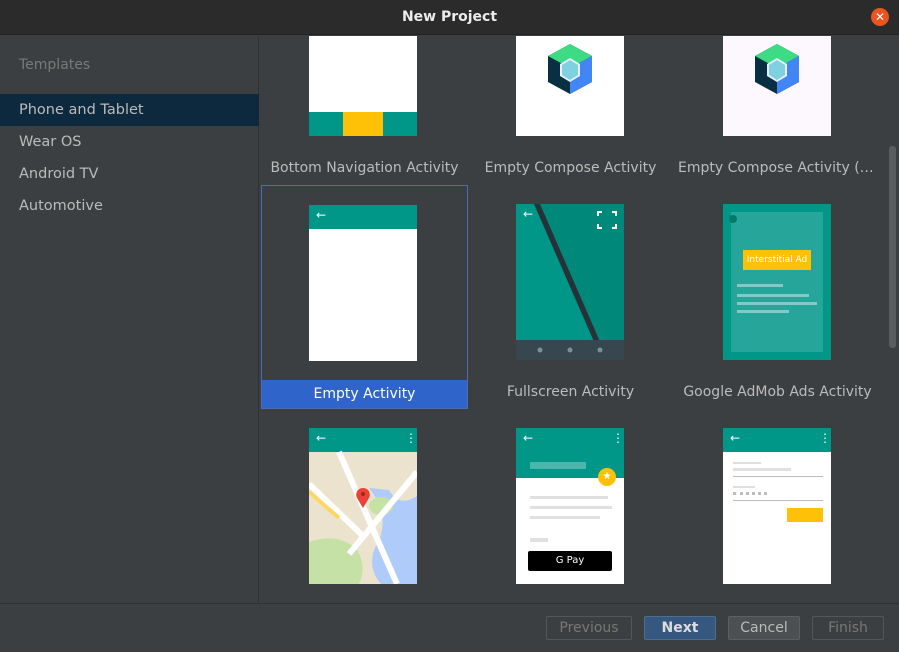 The image size is (899, 652). Describe the element at coordinates (129, 110) in the screenshot. I see `sidebar-item-phone-and-tablet: Phone and Tablet` at that location.